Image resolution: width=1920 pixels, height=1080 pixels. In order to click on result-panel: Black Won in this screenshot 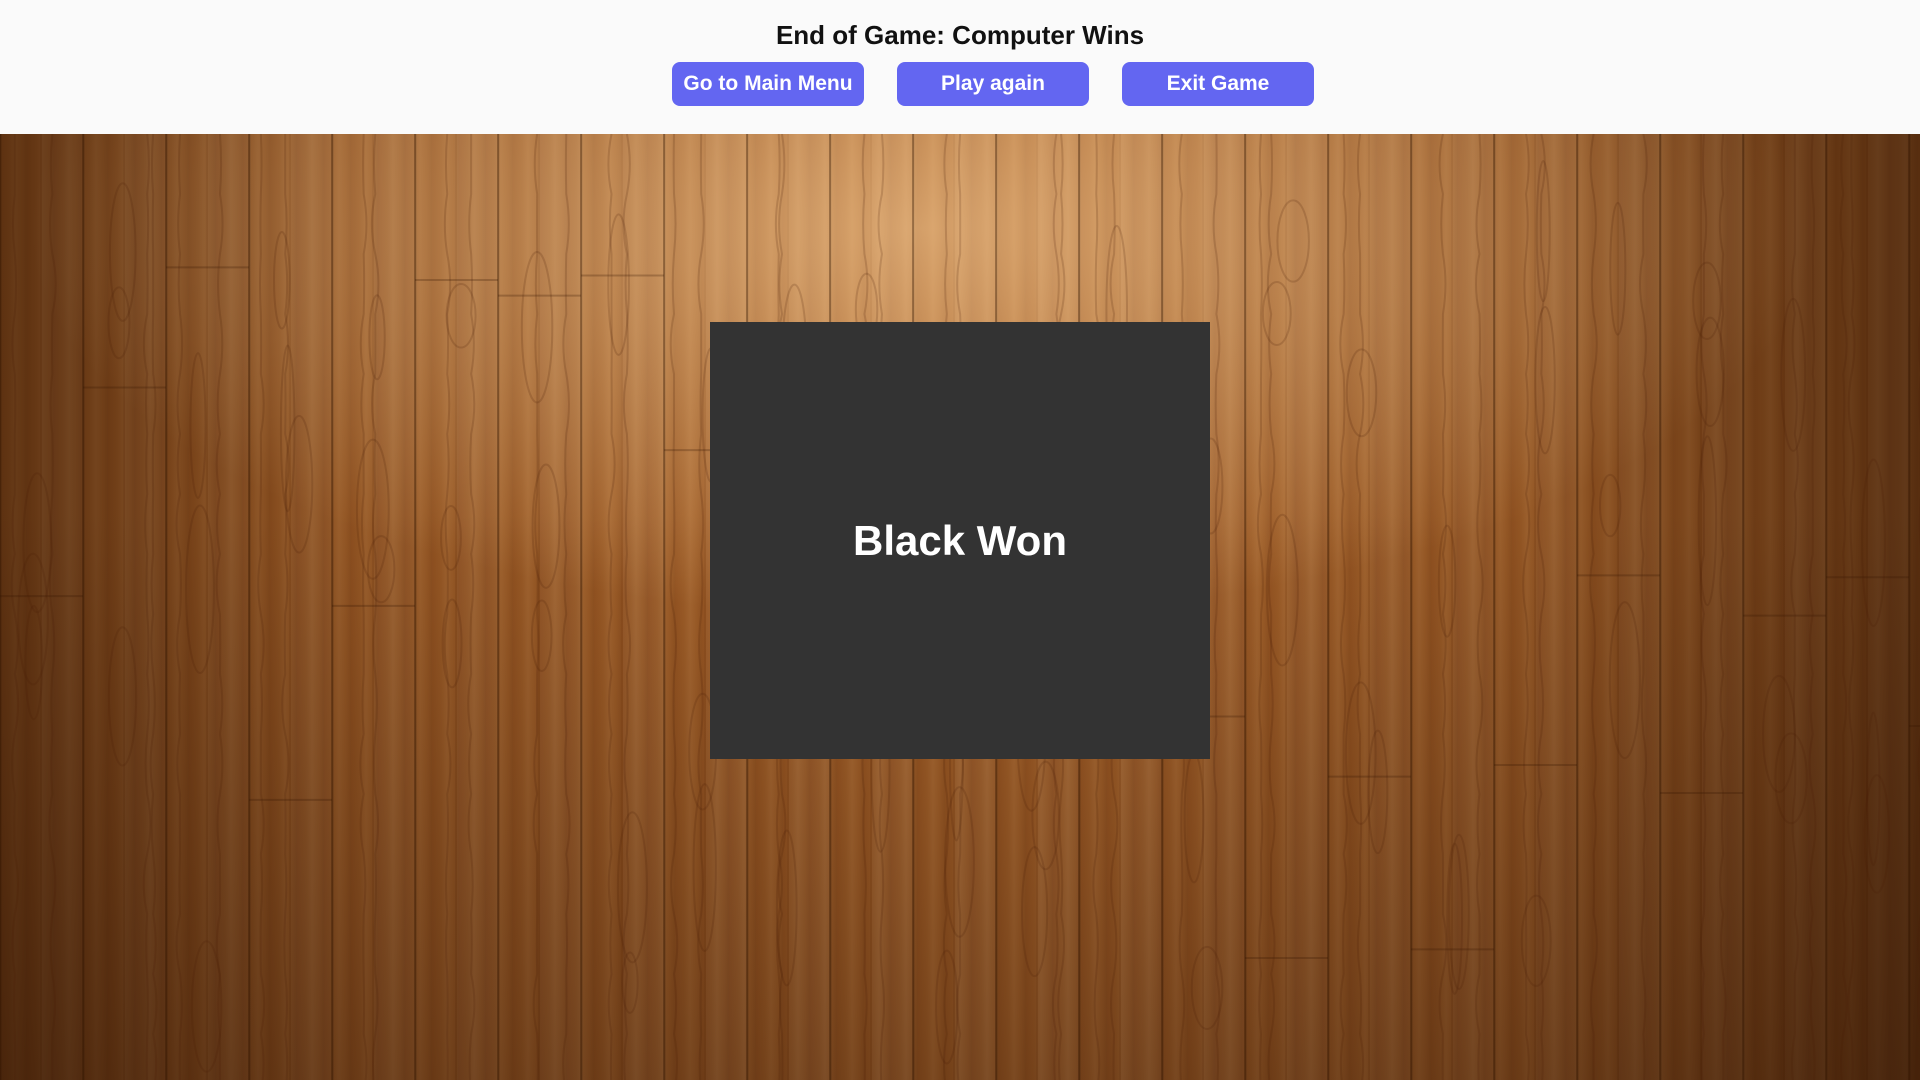, I will do `click(960, 540)`.